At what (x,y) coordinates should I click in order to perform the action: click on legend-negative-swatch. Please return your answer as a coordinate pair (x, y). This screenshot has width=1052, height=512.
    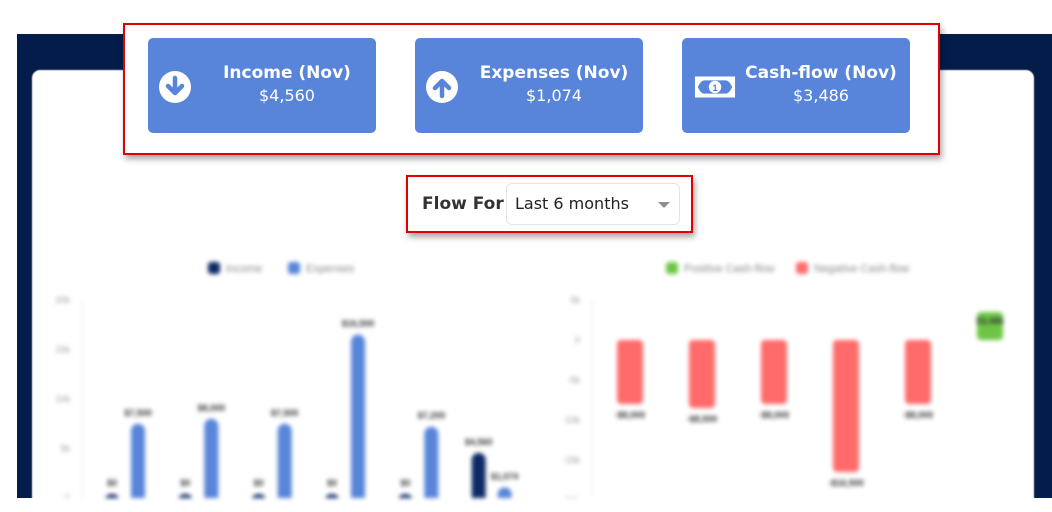
    Looking at the image, I should click on (802, 268).